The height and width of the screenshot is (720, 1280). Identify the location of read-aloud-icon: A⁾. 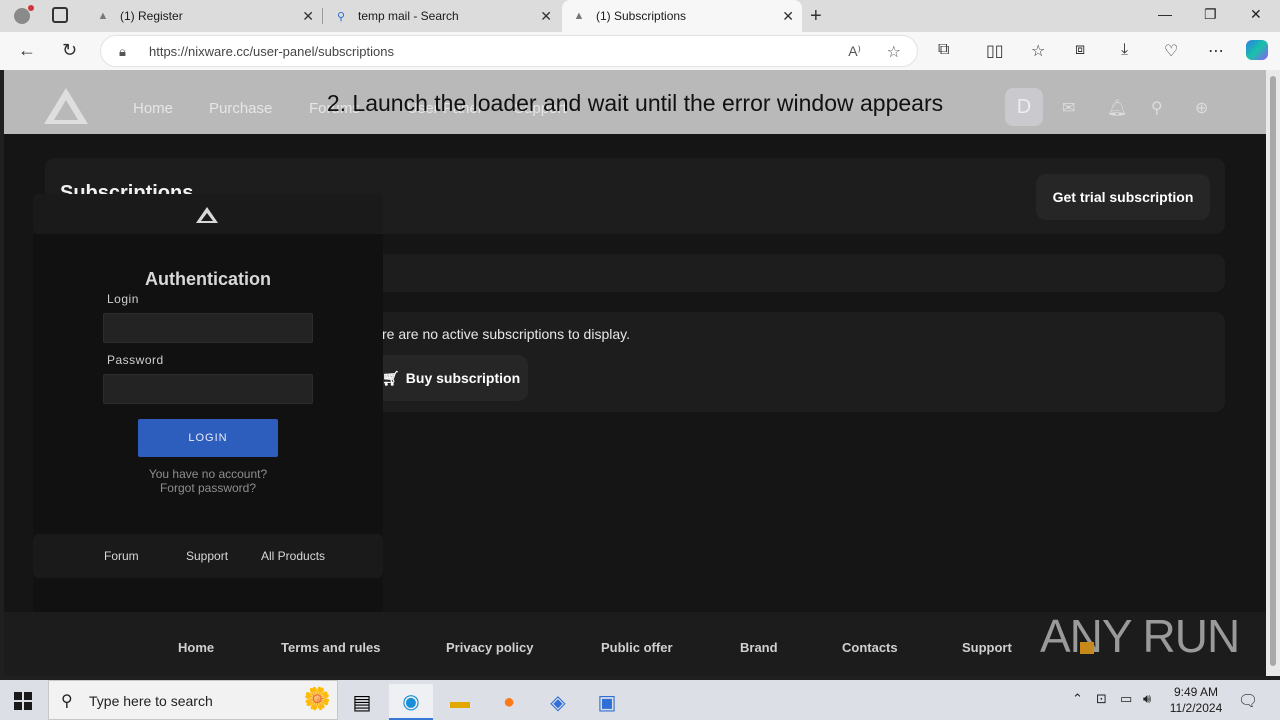
(854, 51).